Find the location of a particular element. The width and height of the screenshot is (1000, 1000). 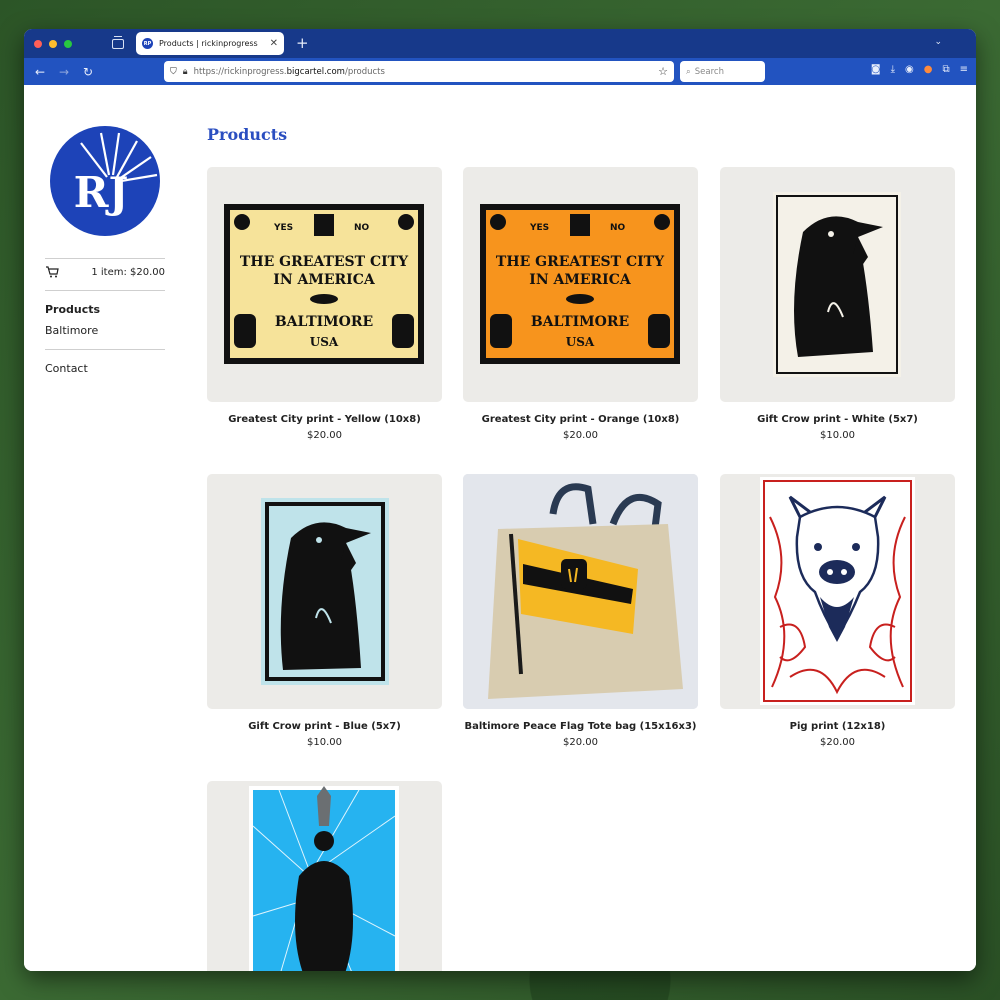

crow-white-art is located at coordinates (837, 284).